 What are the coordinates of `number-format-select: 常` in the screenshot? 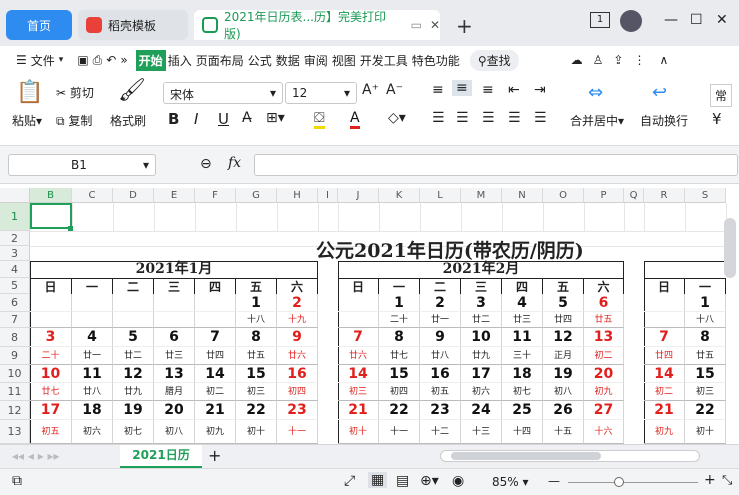 It's located at (721, 95).